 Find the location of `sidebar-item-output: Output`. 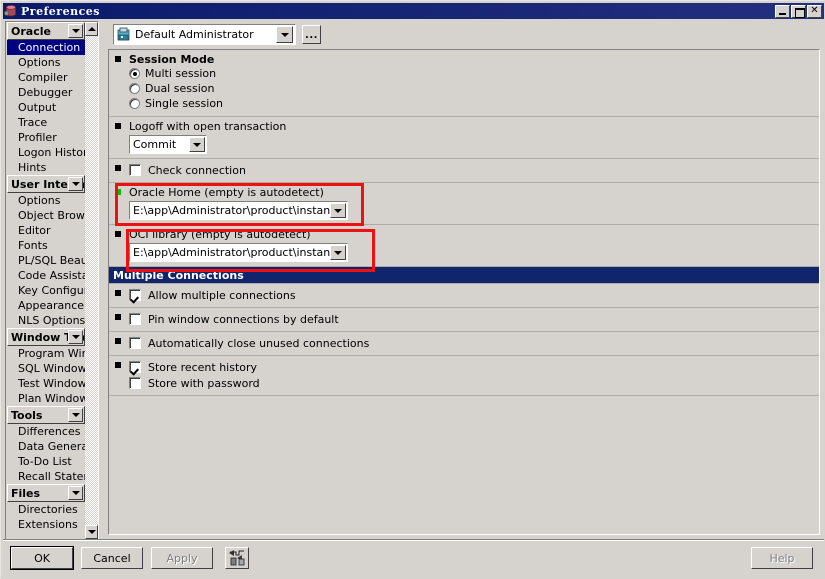

sidebar-item-output: Output is located at coordinates (46, 107).